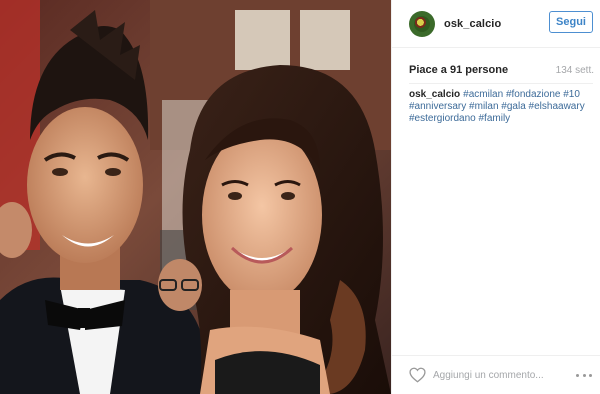  I want to click on hashtag-link: #fondazione, so click(533, 94).